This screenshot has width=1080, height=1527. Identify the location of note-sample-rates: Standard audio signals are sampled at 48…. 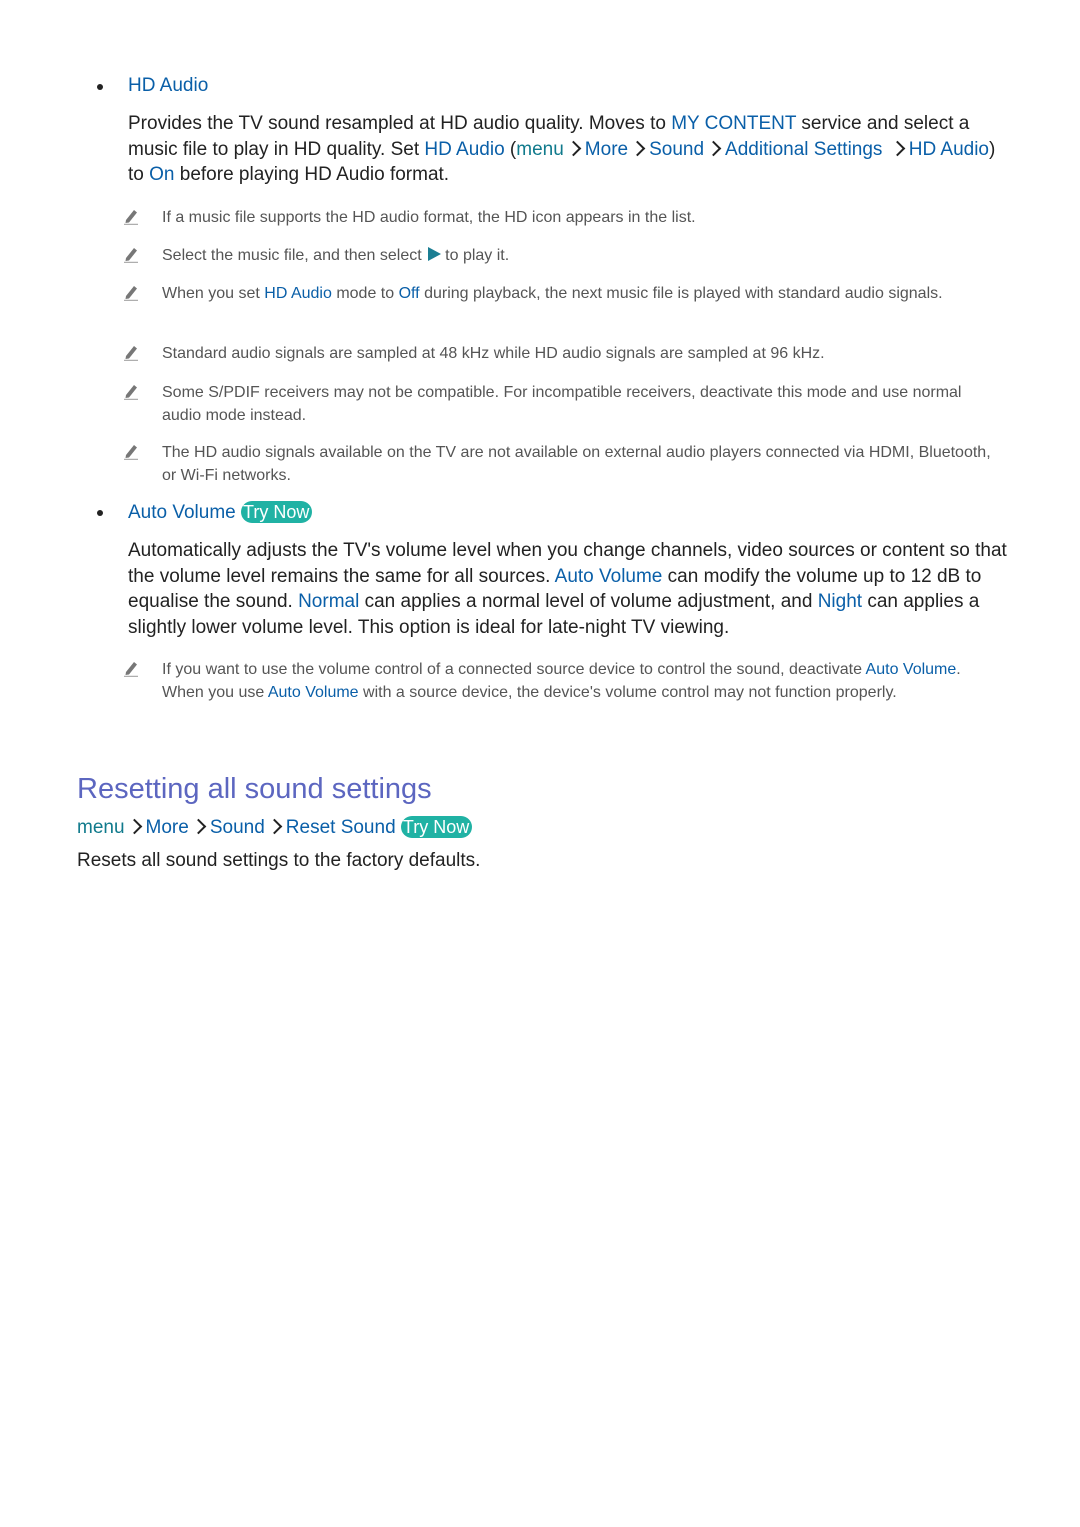
(562, 353).